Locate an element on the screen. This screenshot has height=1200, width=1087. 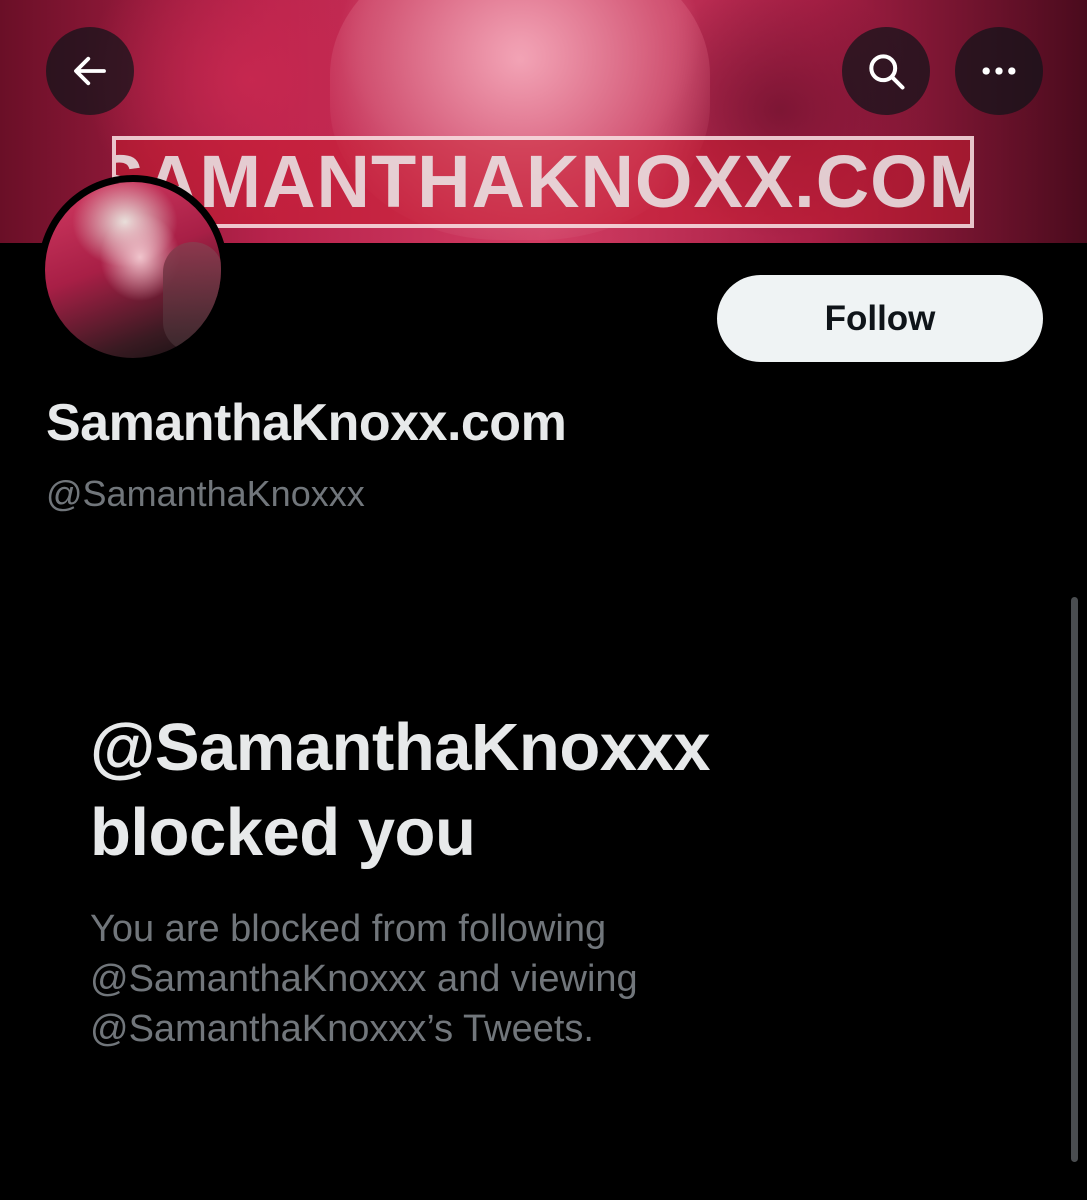
blocked-title-text: blocked you is located at coordinates (283, 832).